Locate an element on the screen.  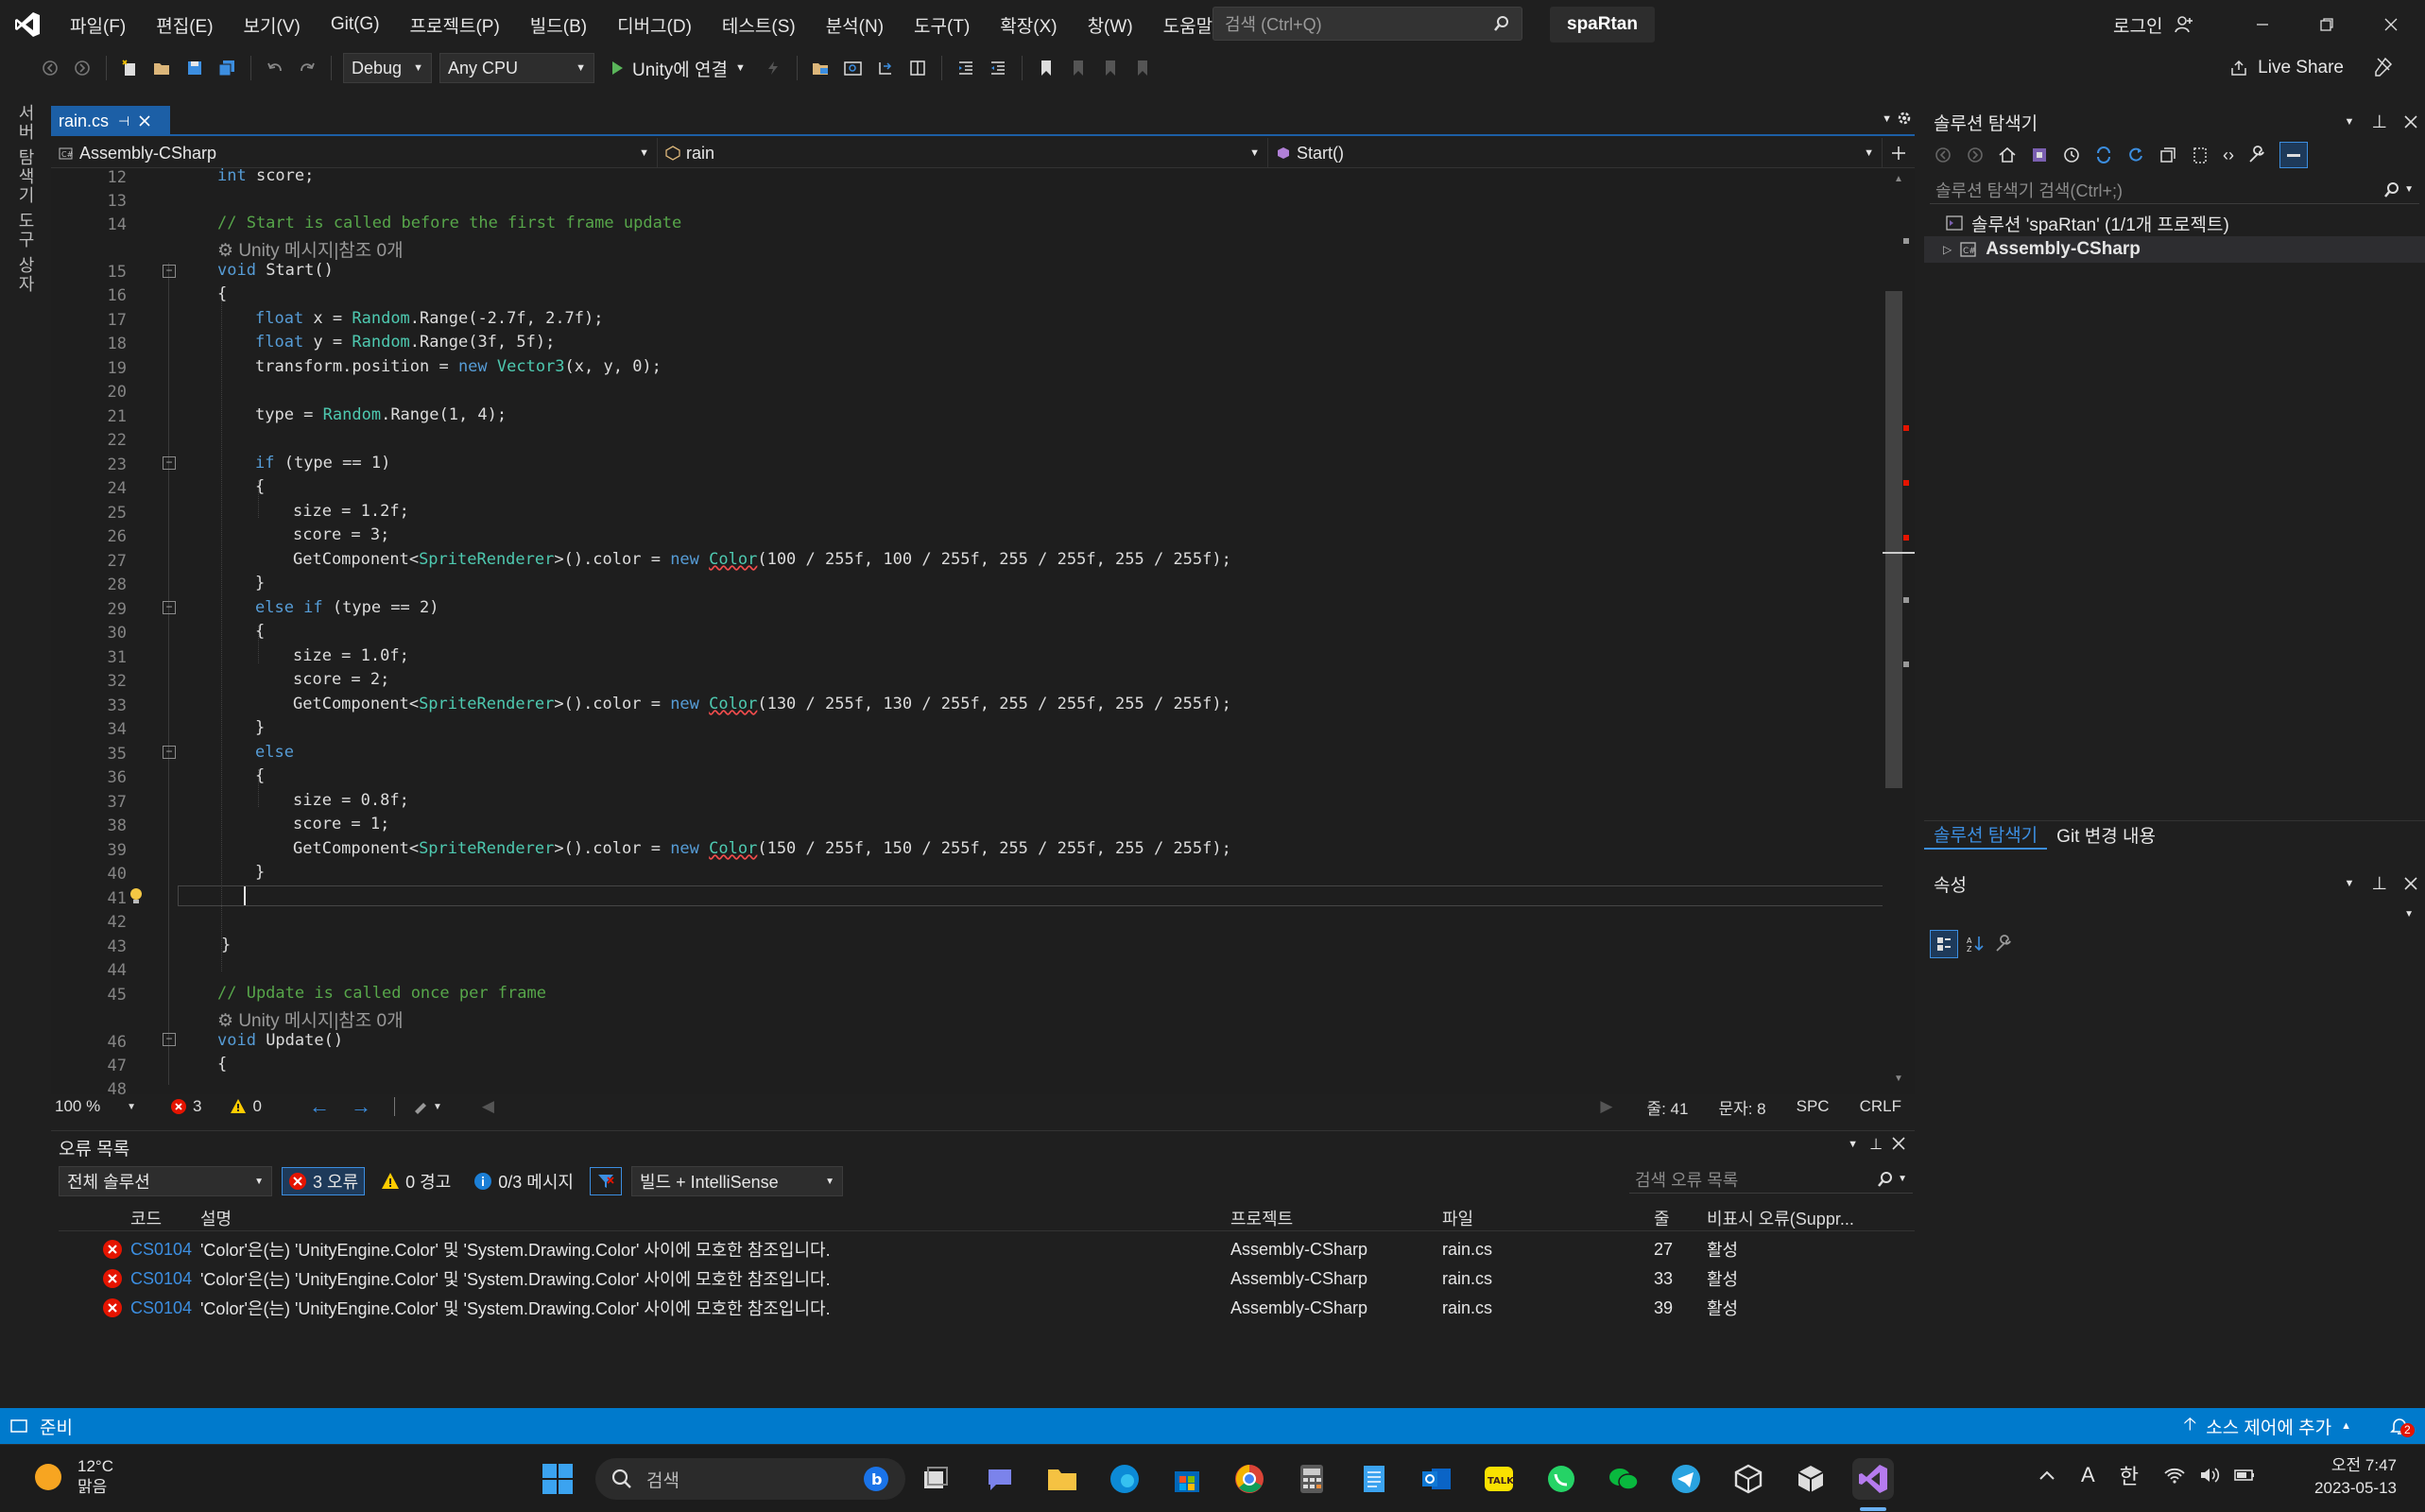
preview-toggle-icon is located at coordinates (2294, 155).